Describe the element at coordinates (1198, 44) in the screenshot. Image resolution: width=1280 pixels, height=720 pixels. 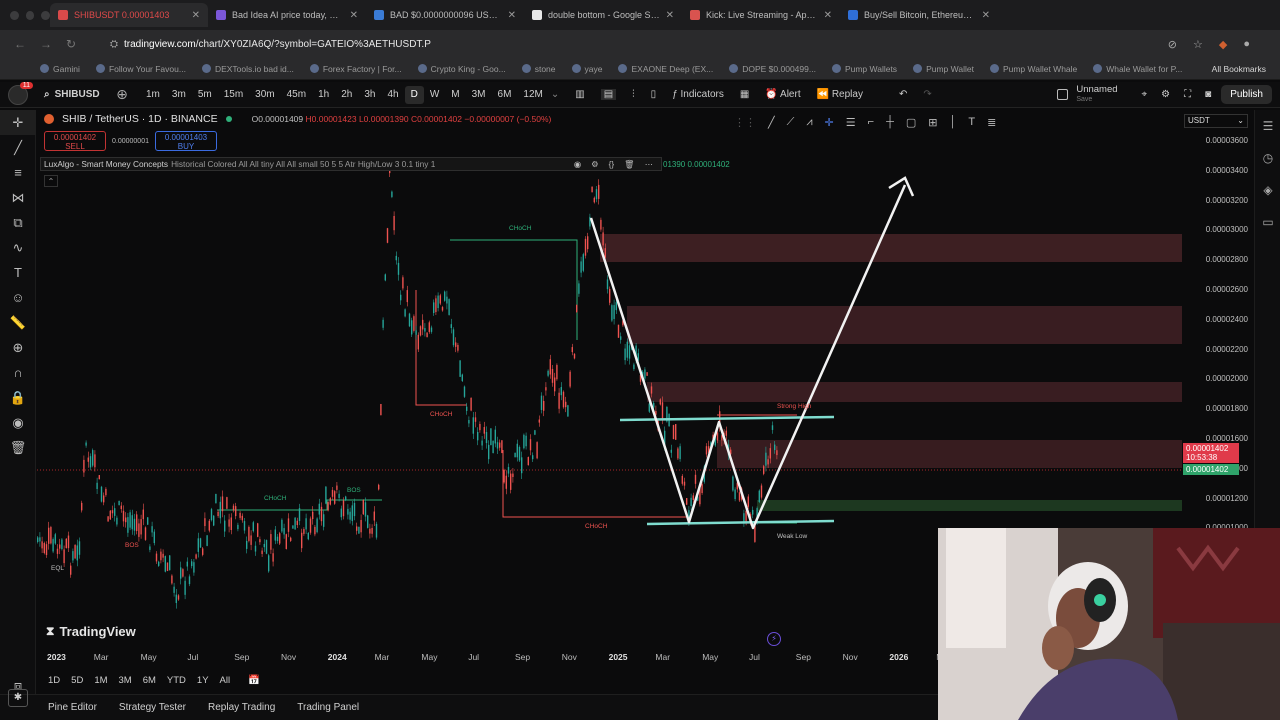
I see `star-icon: ☆` at that location.